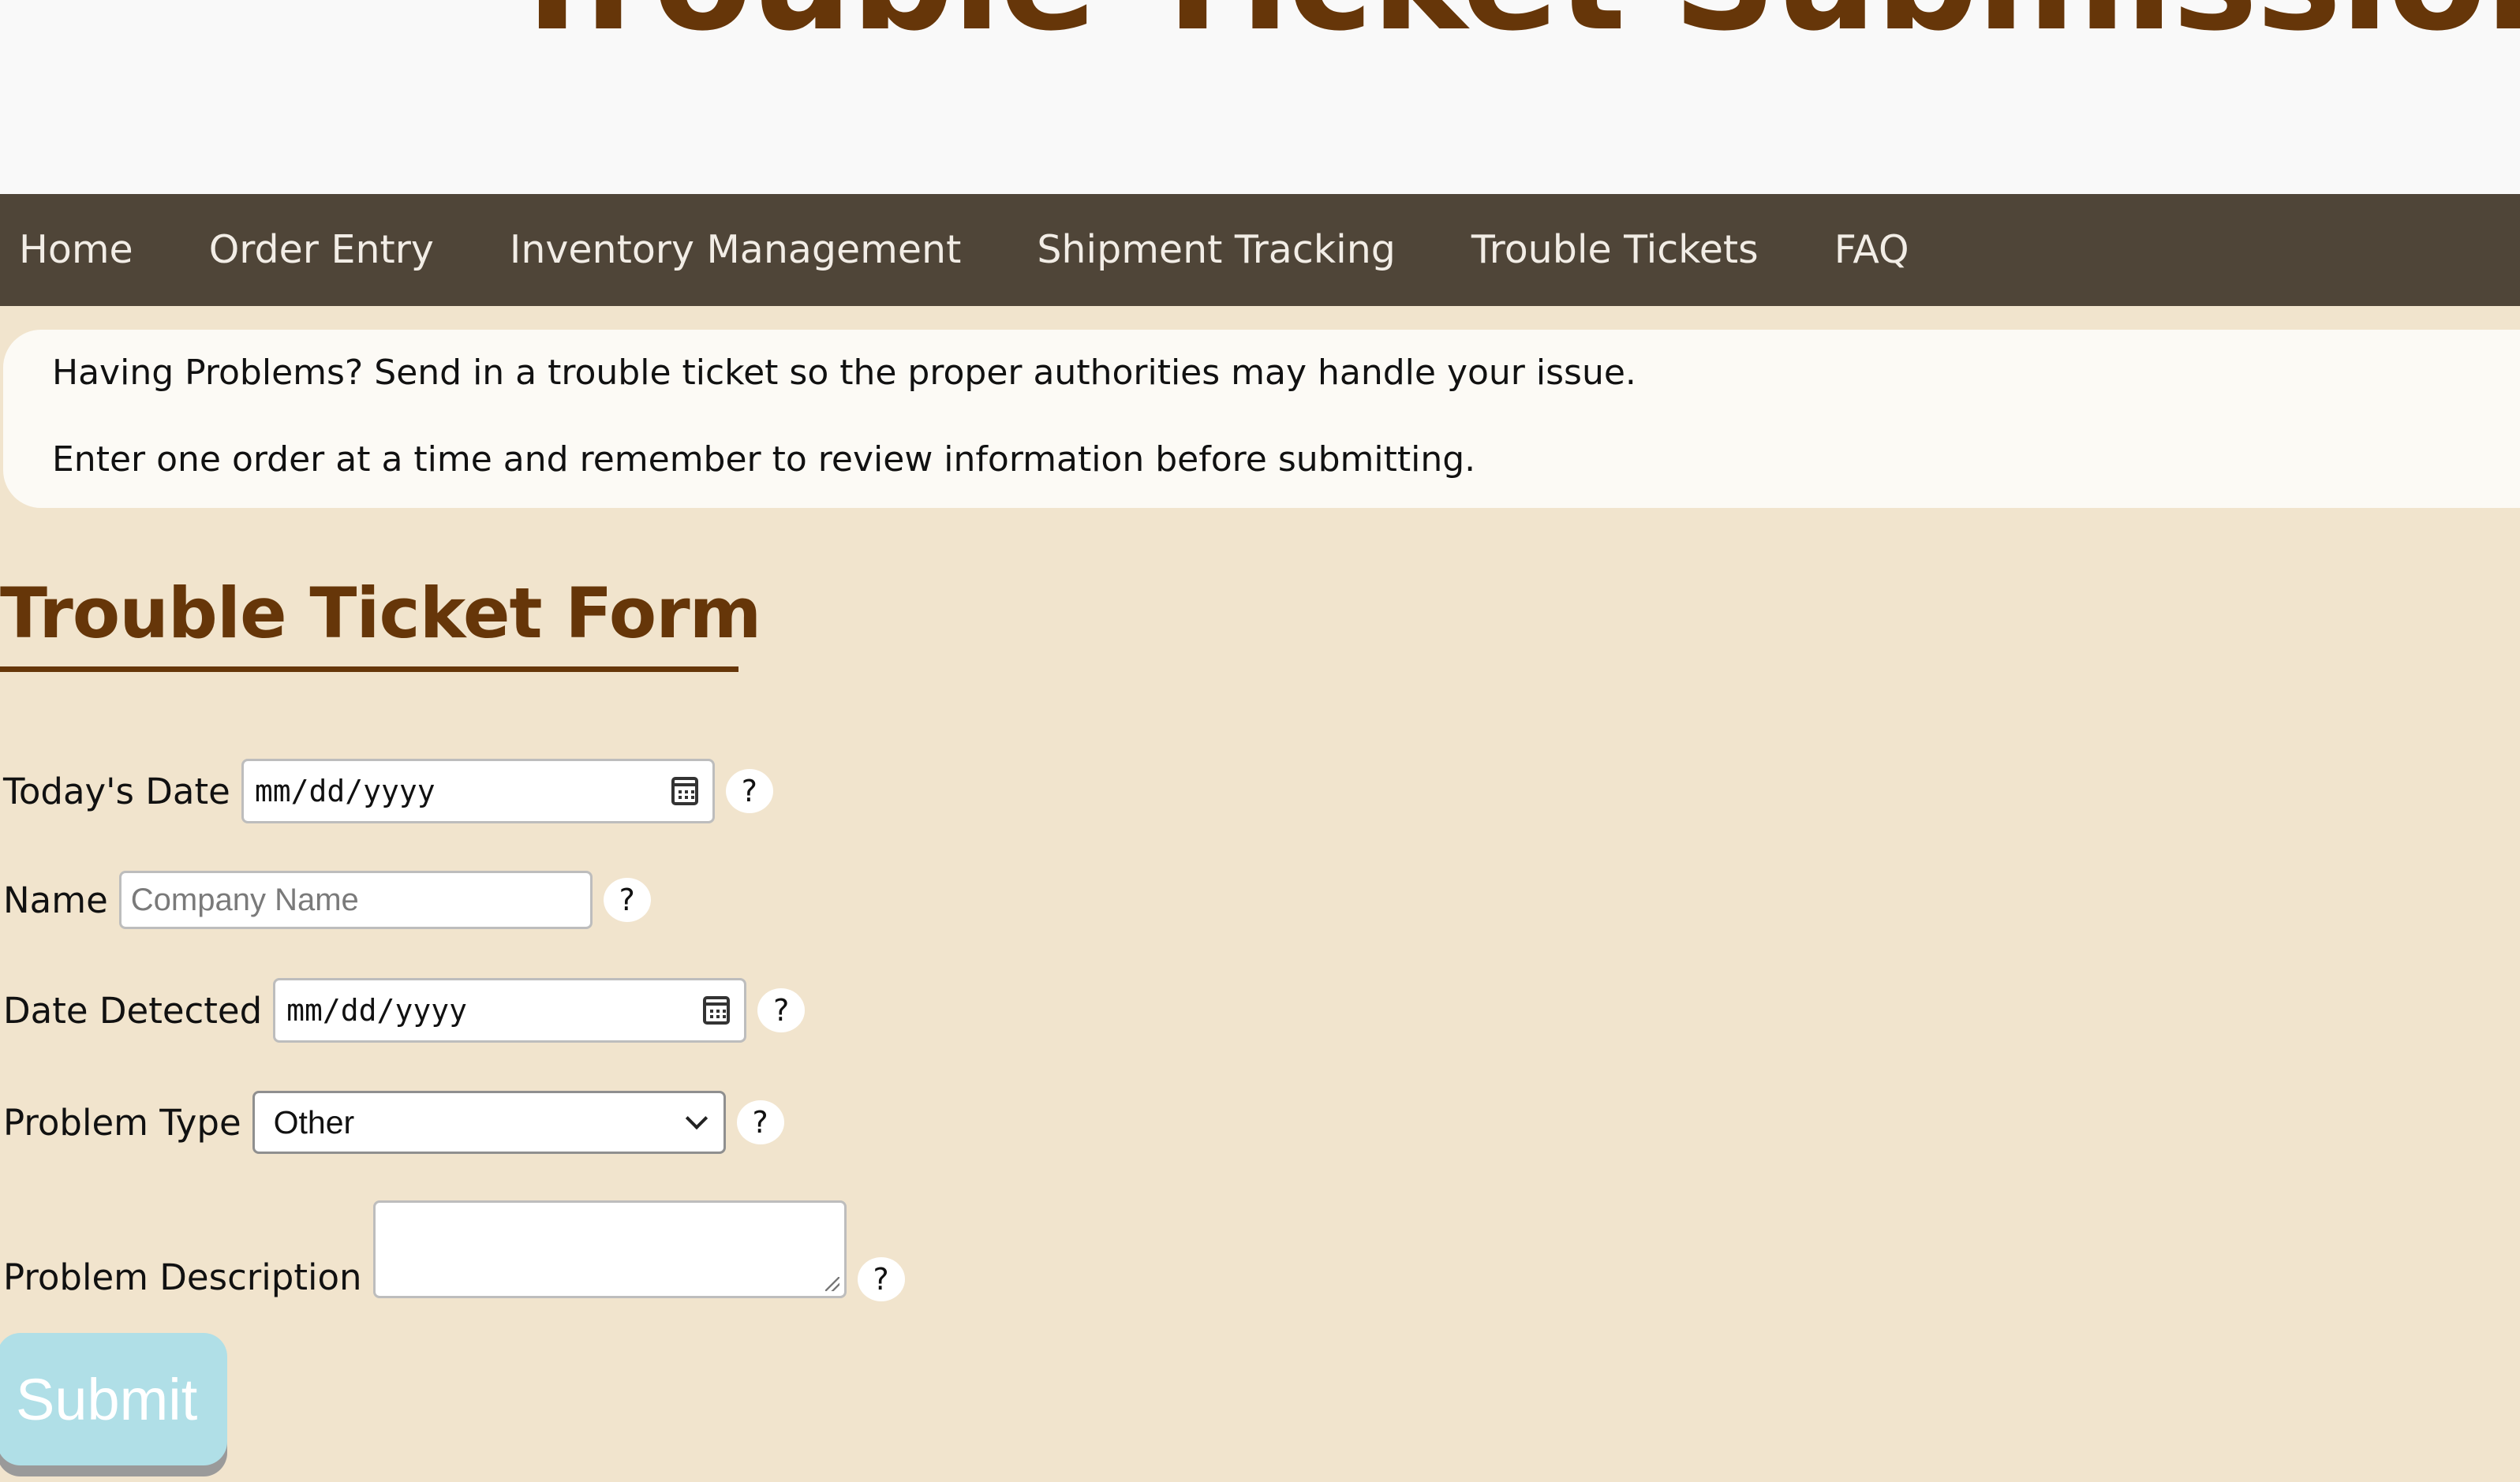 This screenshot has width=2520, height=1482. Describe the element at coordinates (113, 1399) in the screenshot. I see `submit-button: Submit` at that location.